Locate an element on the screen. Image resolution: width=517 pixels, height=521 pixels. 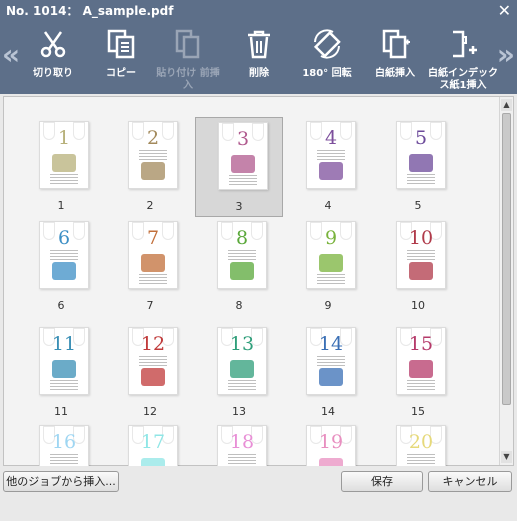
page-thumbnail: 66 is located at coordinates (61, 267).